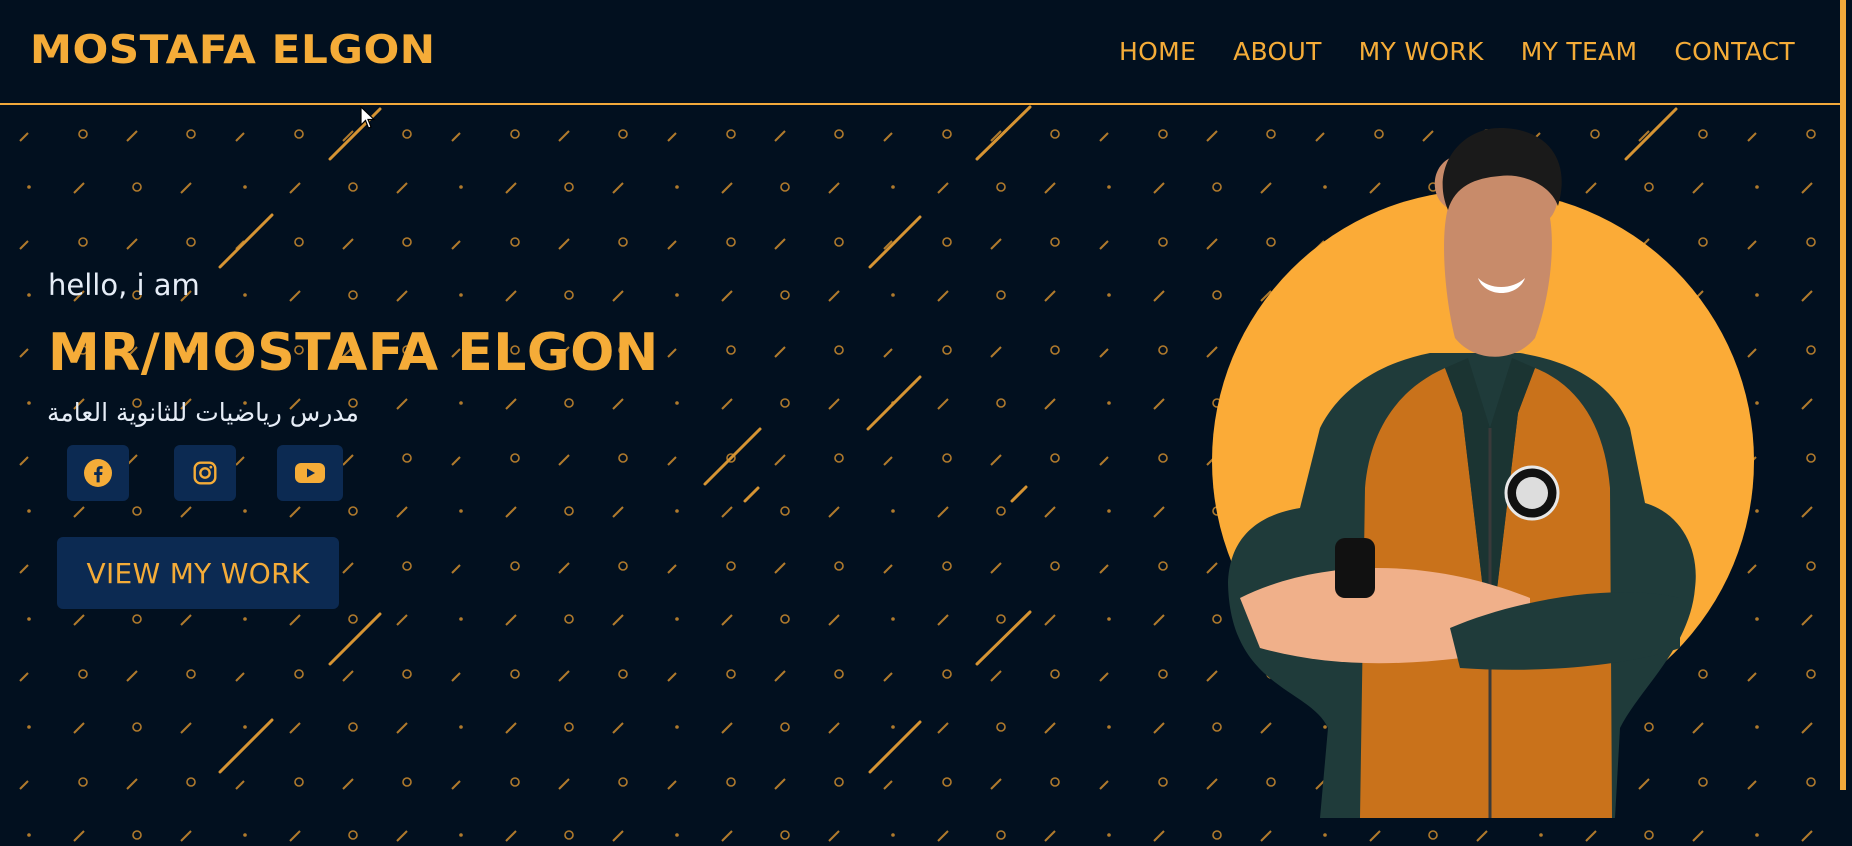 The width and height of the screenshot is (1852, 846). I want to click on hero-subtitle: مدرس رياضيات للثانوية العامة, so click(203, 412).